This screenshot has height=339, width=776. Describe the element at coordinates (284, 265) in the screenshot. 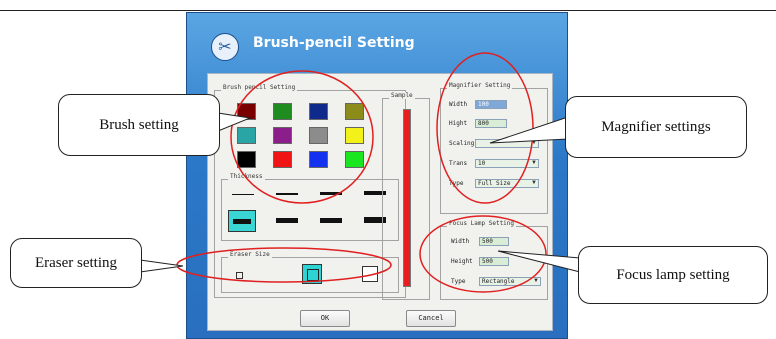

I see `eraser-highlight-ellipse` at that location.